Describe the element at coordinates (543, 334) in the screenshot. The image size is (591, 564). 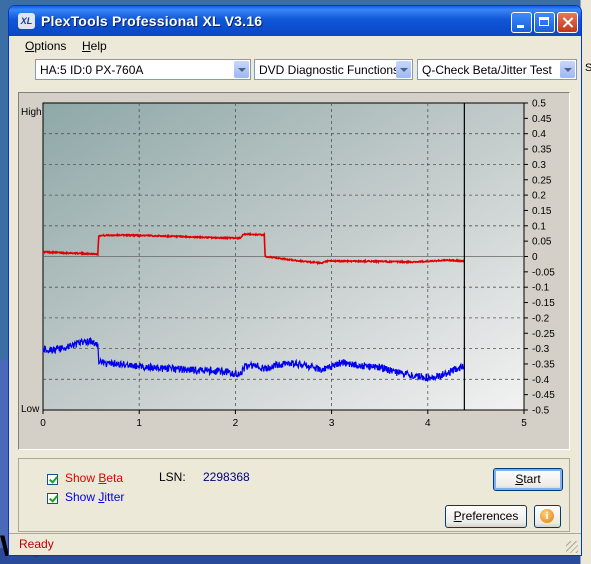
I see `y-tick-label: -0.25` at that location.